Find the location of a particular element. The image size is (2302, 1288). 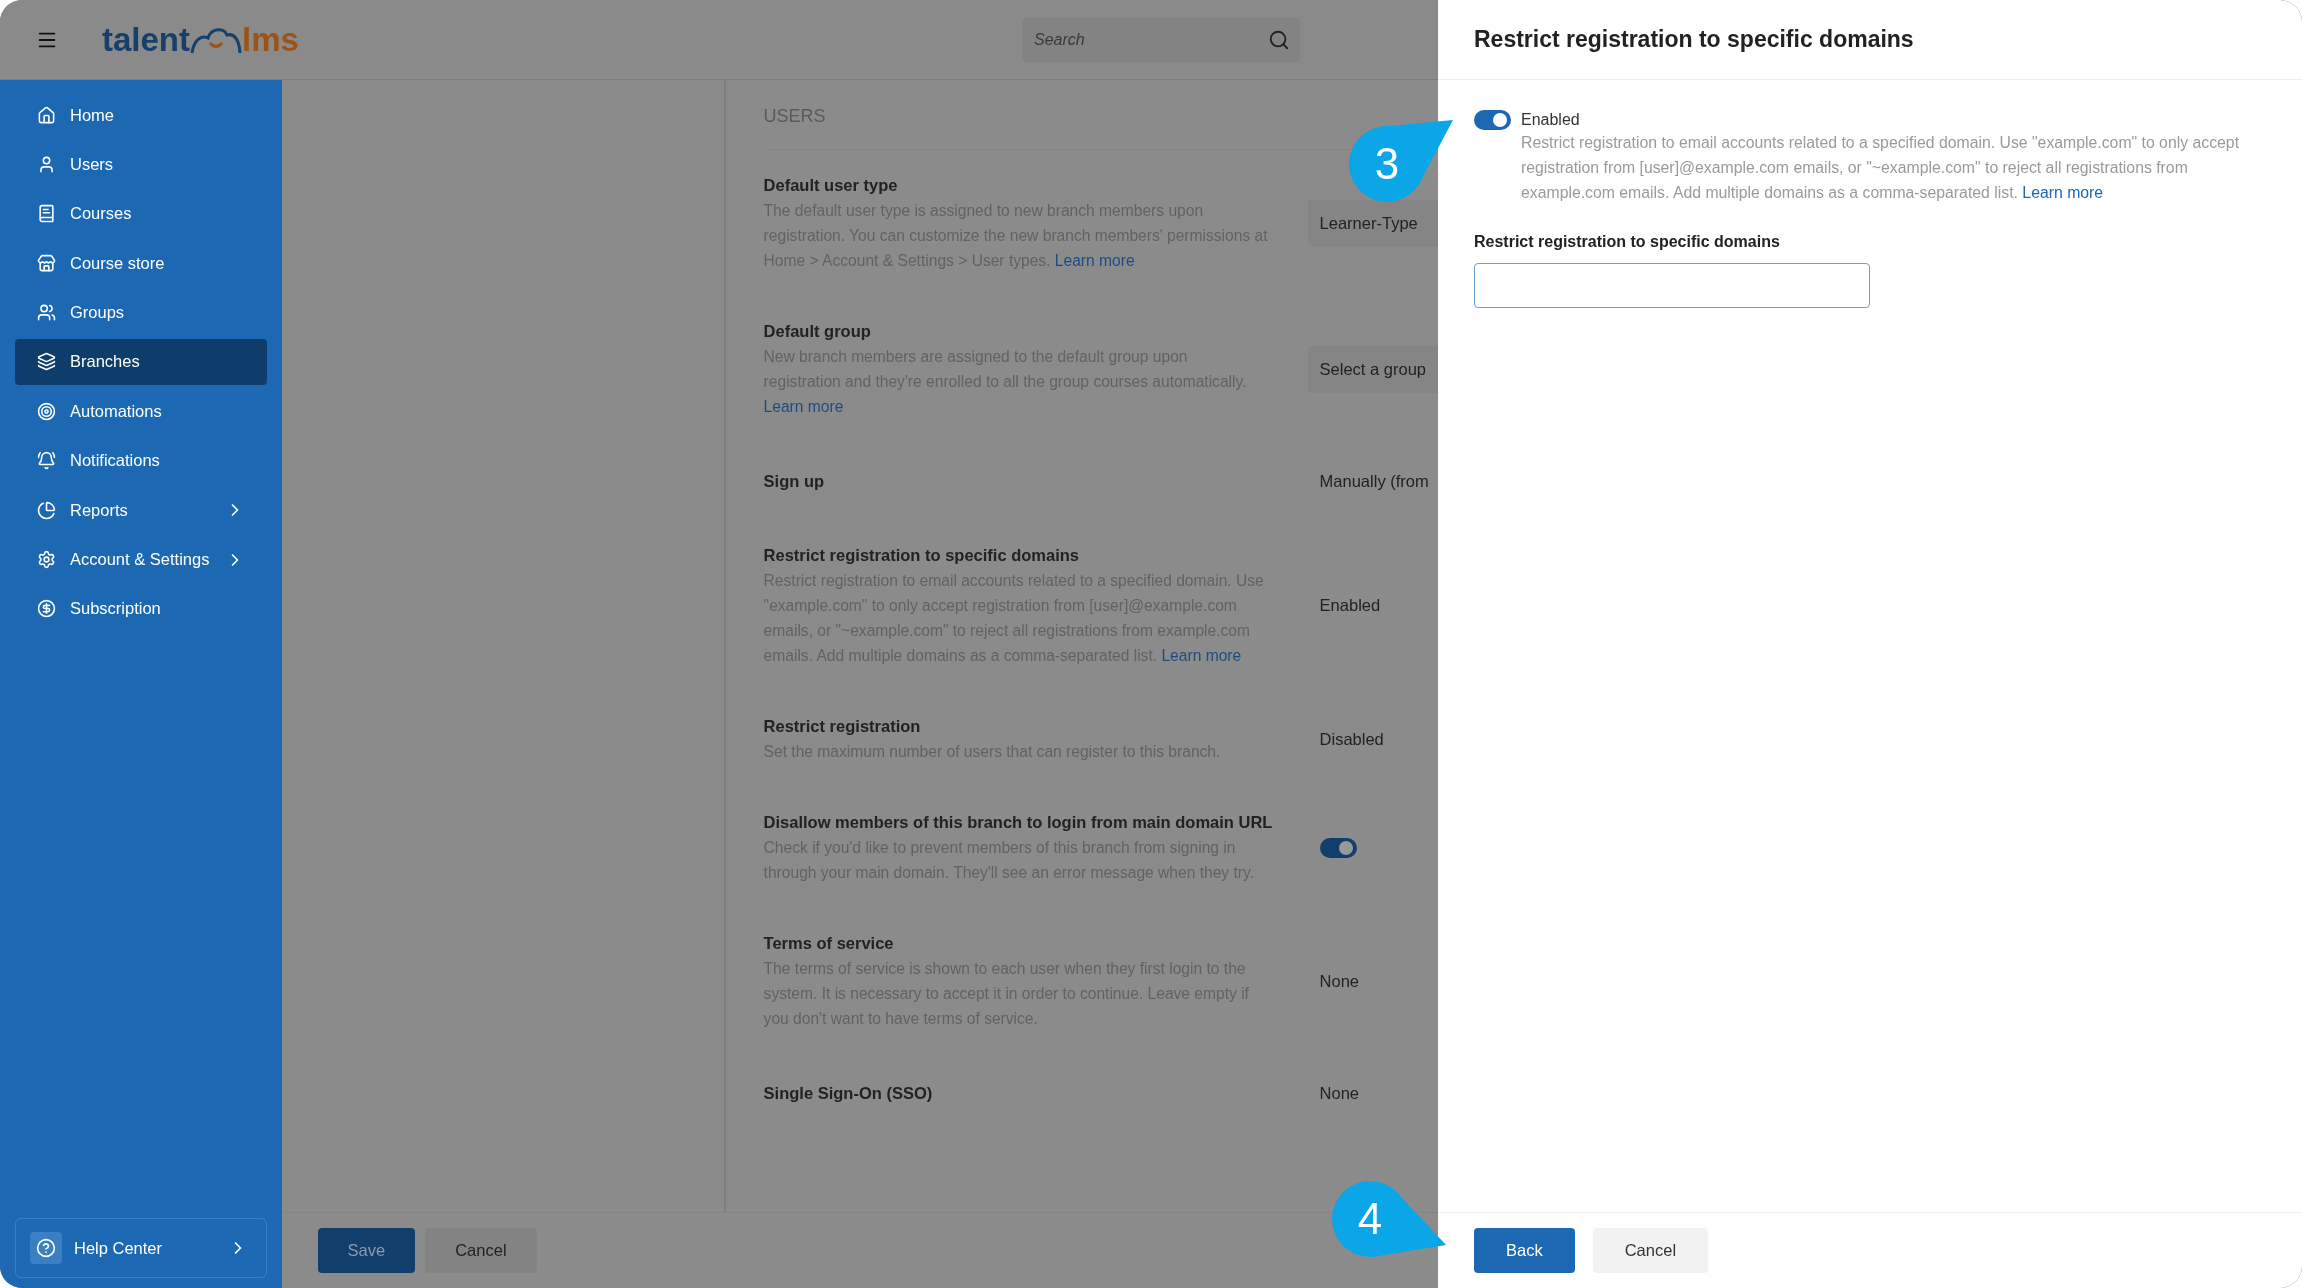

sidebar-item: Automations is located at coordinates (141, 411).